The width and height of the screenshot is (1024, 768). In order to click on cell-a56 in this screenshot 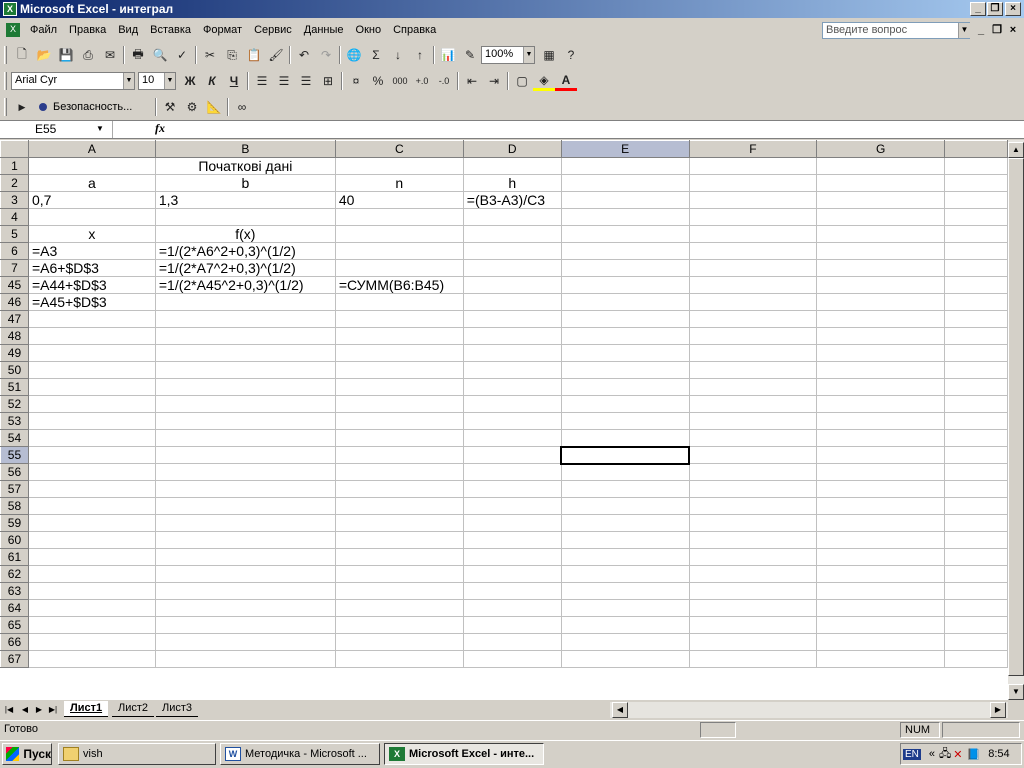, I will do `click(92, 472)`.